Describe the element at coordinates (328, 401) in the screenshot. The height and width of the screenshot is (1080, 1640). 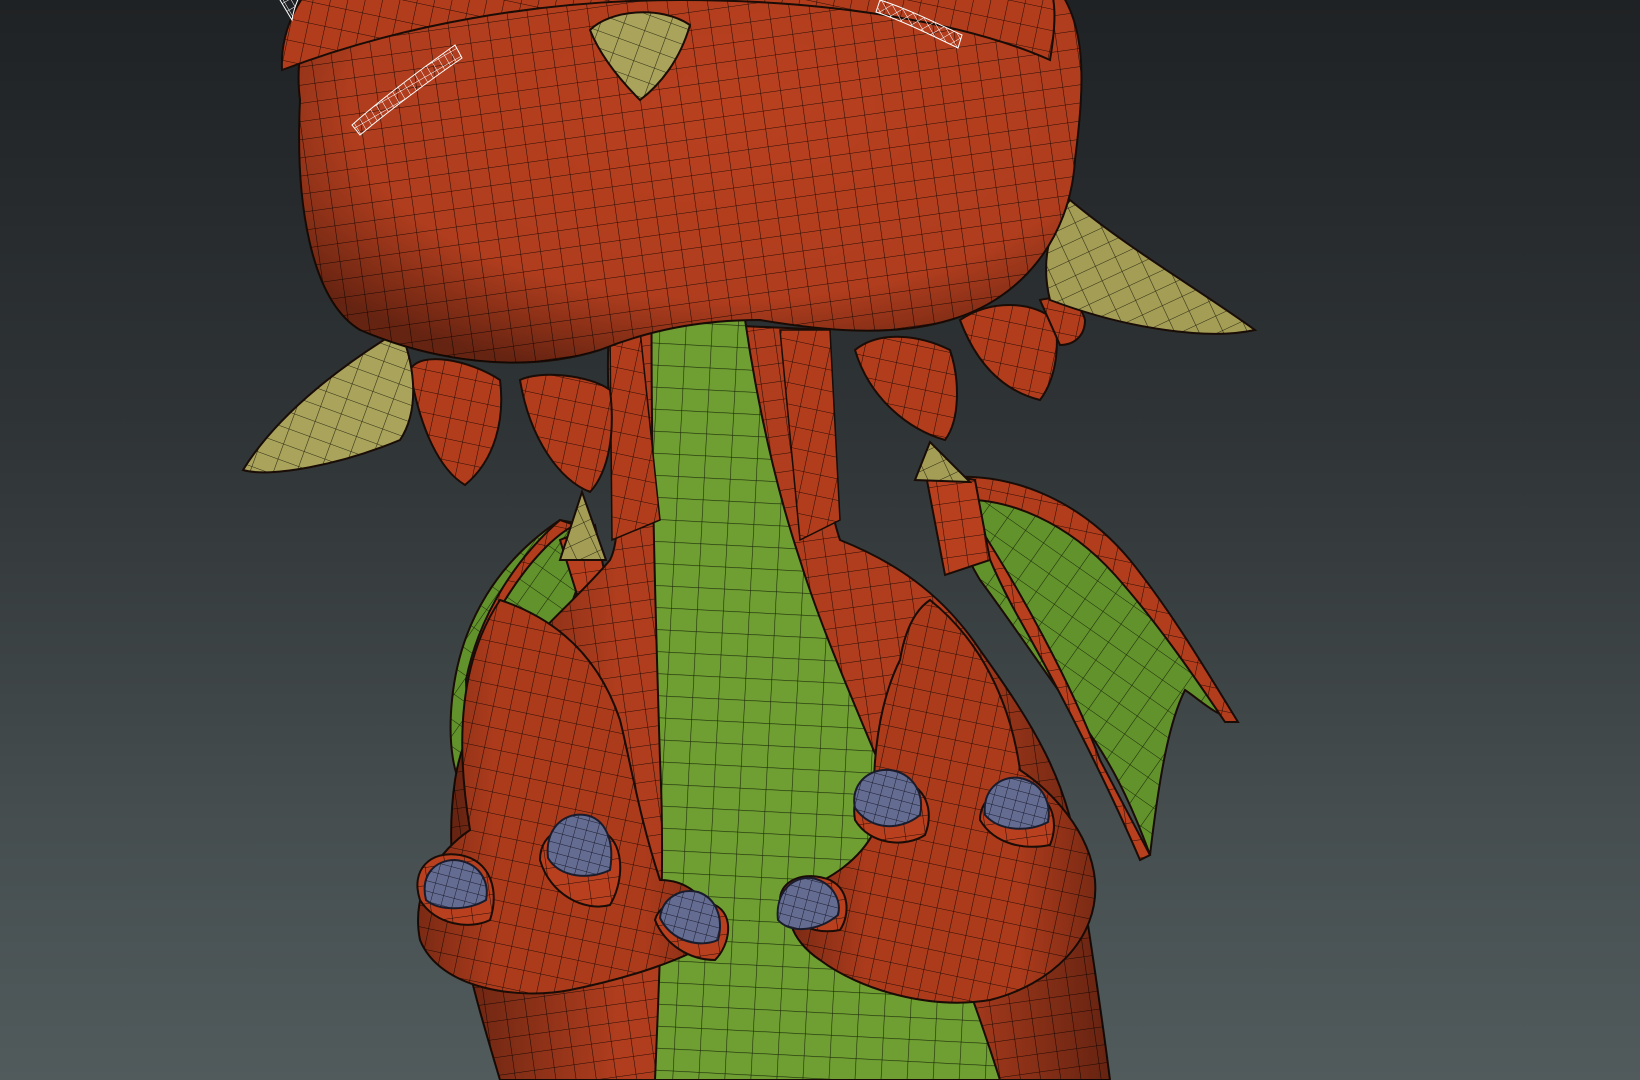
I see `left-horn` at that location.